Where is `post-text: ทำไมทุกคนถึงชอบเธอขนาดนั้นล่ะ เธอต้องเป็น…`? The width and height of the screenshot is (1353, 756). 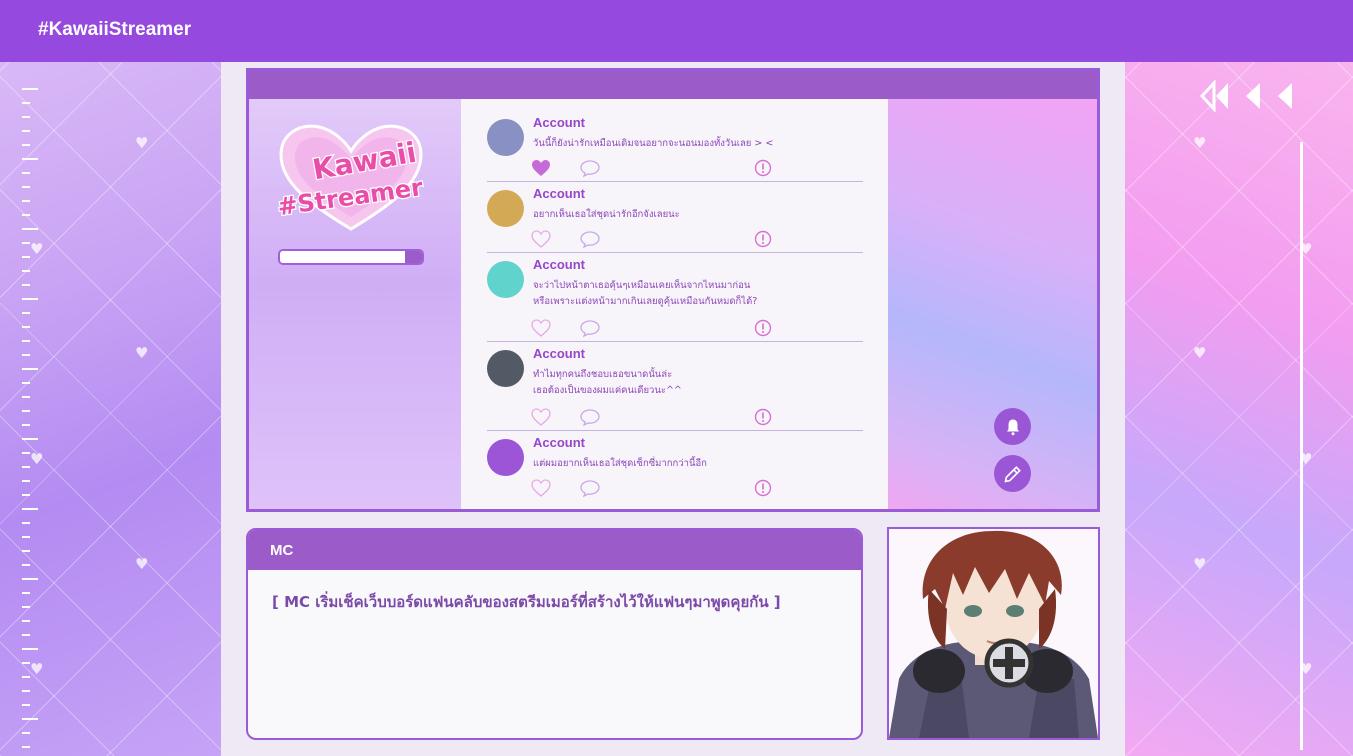 post-text: ทำไมทุกคนถึงชอบเธอขนาดนั้นล่ะ เธอต้องเป็น… is located at coordinates (607, 382).